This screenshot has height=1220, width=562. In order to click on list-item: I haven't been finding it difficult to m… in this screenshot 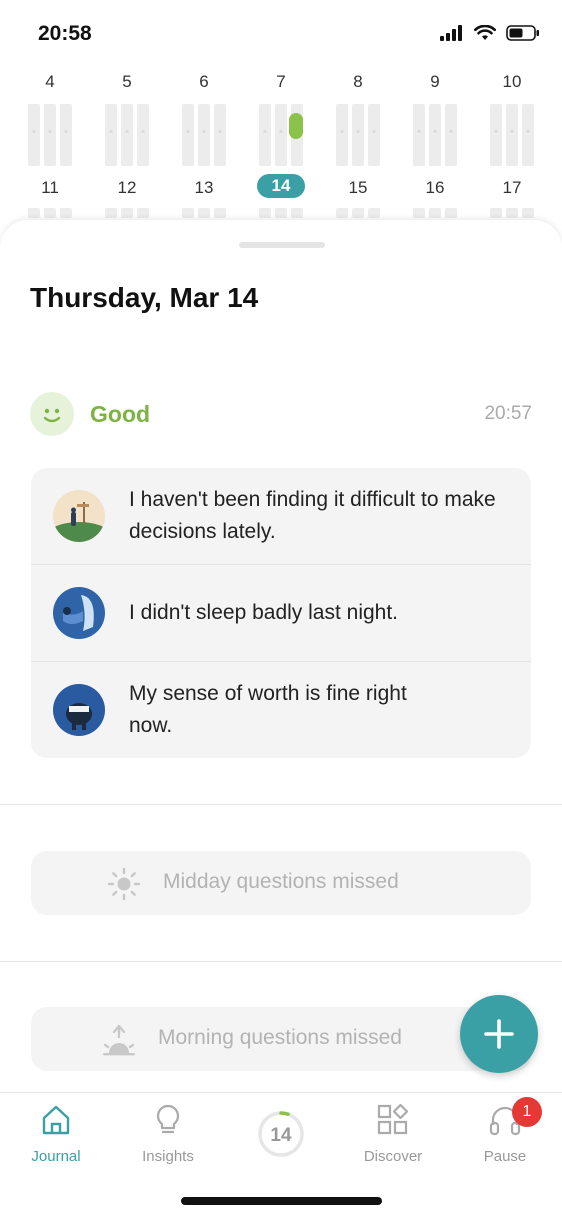, I will do `click(281, 516)`.